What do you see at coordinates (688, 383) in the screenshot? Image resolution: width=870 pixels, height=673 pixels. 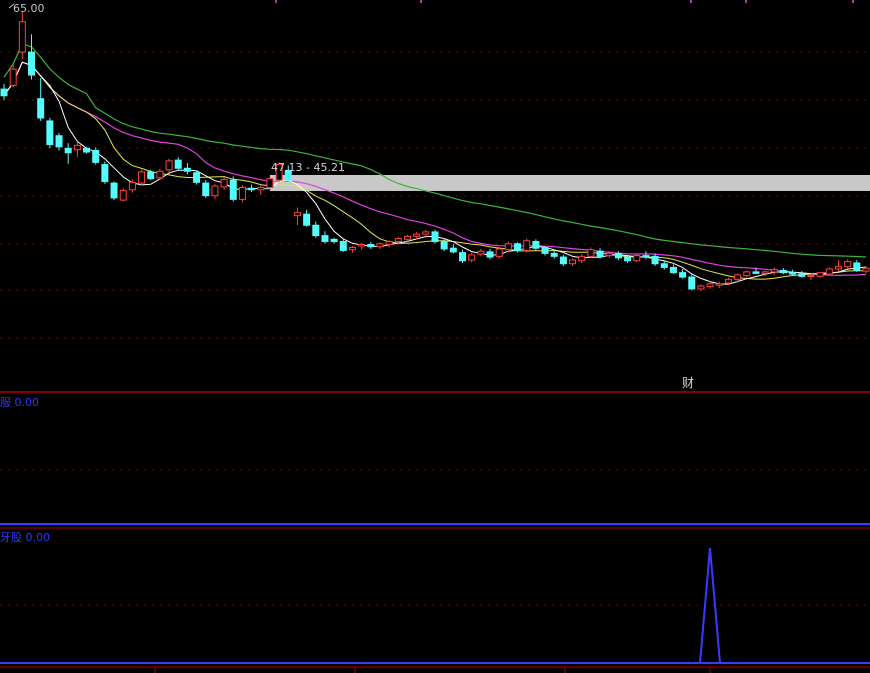 I see `financial-report-marker: 财` at bounding box center [688, 383].